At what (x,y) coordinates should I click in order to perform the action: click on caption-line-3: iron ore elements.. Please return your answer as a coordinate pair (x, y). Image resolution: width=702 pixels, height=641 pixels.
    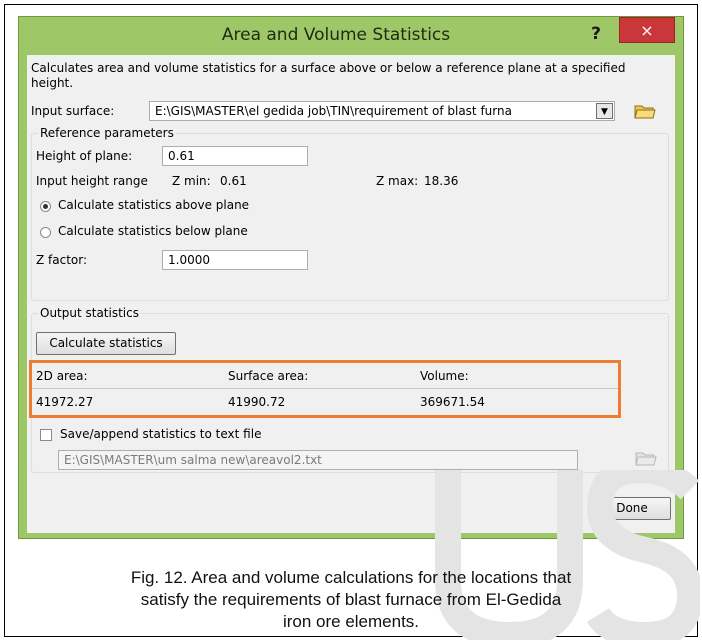
    Looking at the image, I should click on (351, 621).